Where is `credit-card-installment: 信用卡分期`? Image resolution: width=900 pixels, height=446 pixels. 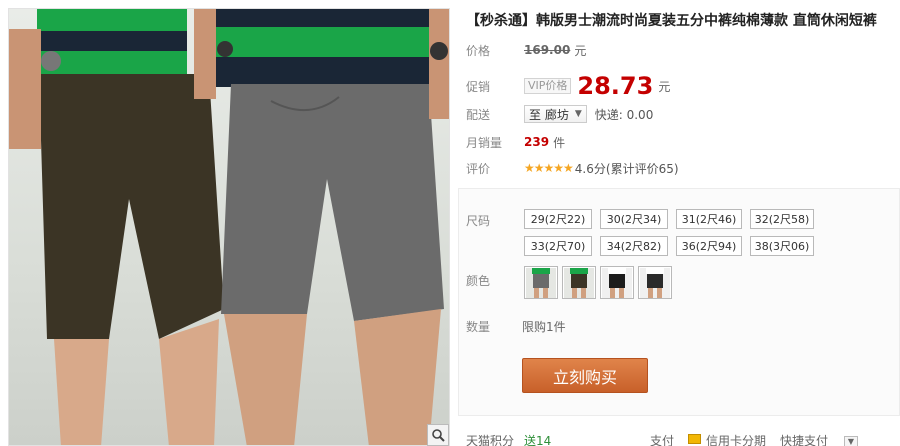 credit-card-installment: 信用卡分期 is located at coordinates (736, 439).